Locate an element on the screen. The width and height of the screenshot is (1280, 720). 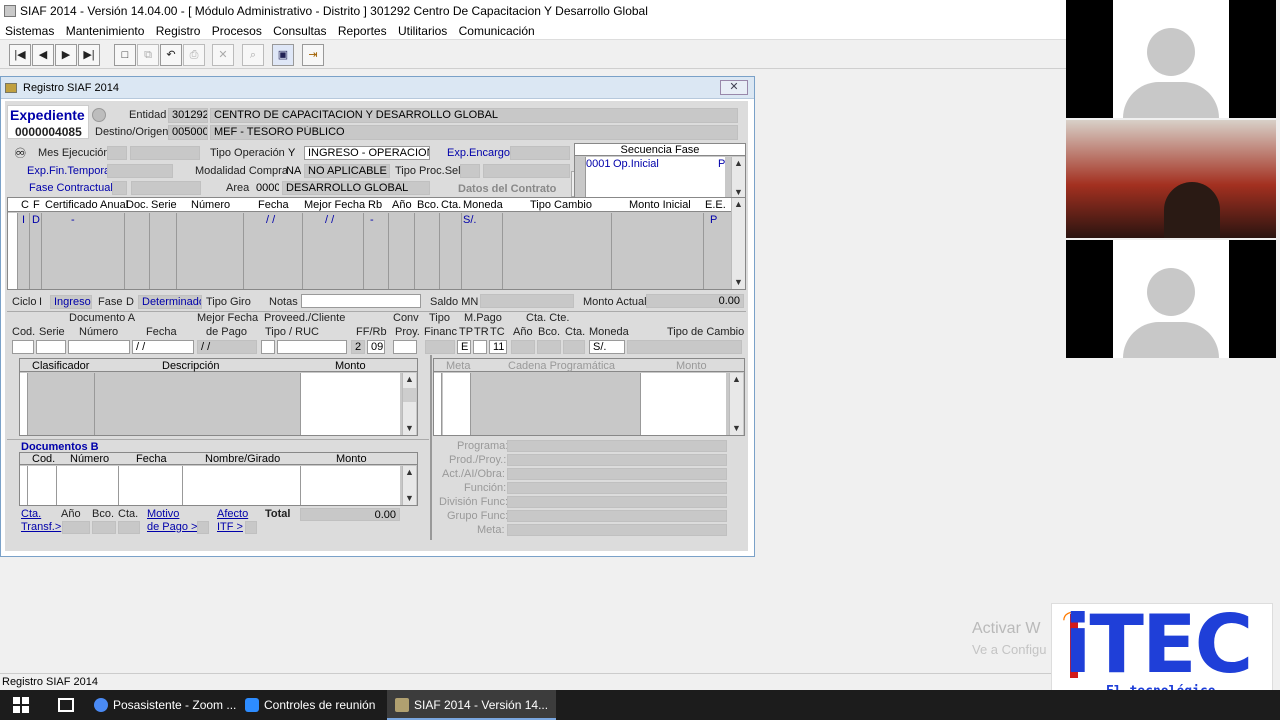
menu-consultas: Consultas is located at coordinates (299, 31).